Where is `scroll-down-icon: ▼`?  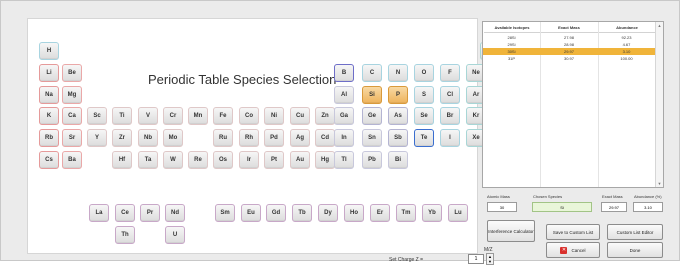 scroll-down-icon: ▼ is located at coordinates (659, 183).